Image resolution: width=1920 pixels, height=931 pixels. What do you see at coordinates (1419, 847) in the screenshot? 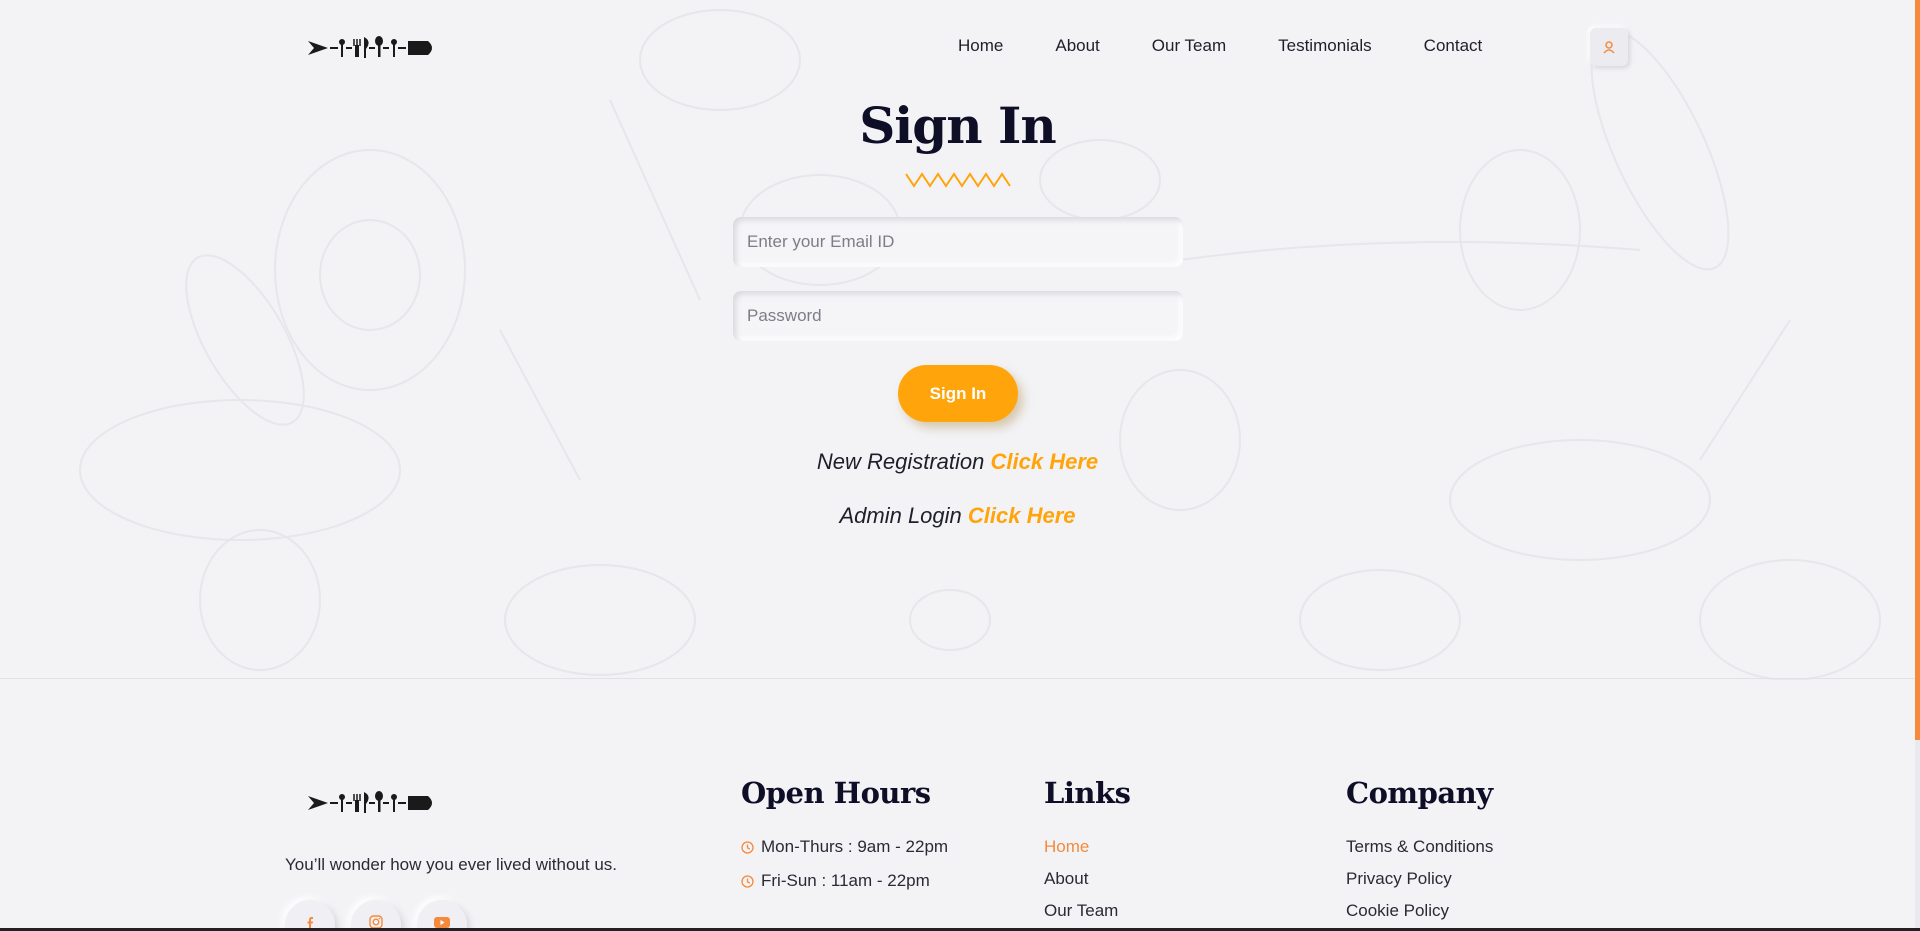
I see `footer-link-terms: Terms & Conditions` at bounding box center [1419, 847].